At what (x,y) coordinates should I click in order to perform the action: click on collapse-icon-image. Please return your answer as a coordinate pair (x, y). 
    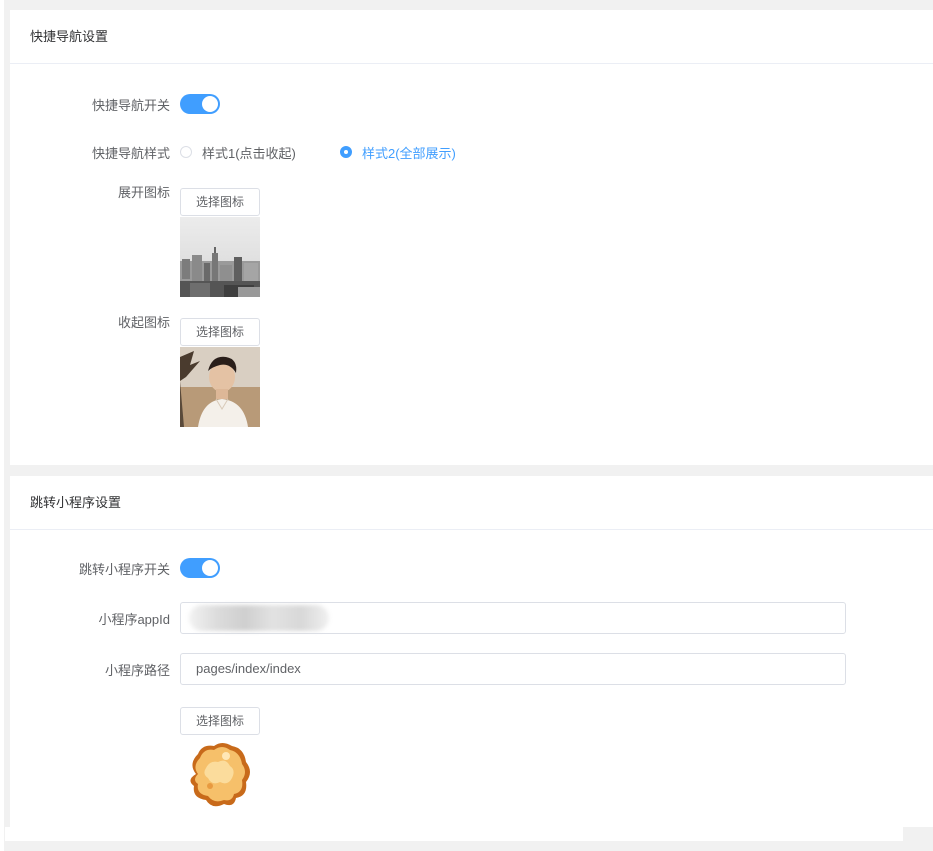
    Looking at the image, I should click on (220, 387).